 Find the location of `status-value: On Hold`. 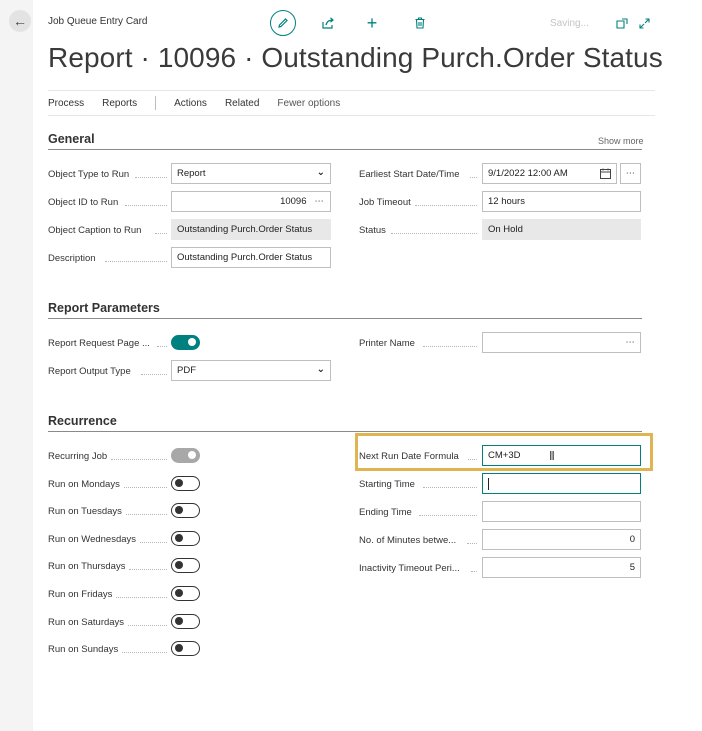

status-value: On Hold is located at coordinates (505, 229).